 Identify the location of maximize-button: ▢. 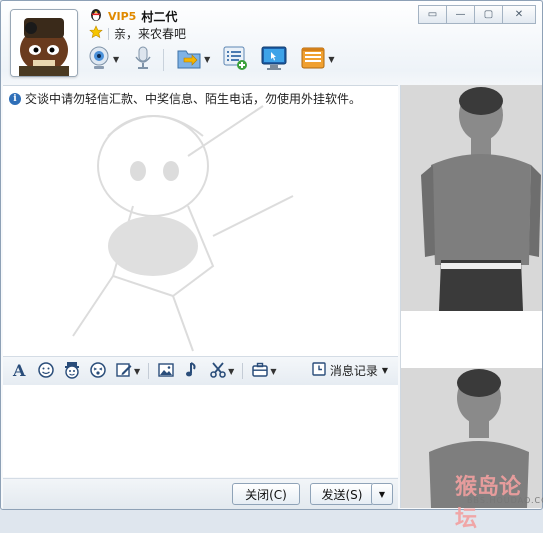
(488, 14).